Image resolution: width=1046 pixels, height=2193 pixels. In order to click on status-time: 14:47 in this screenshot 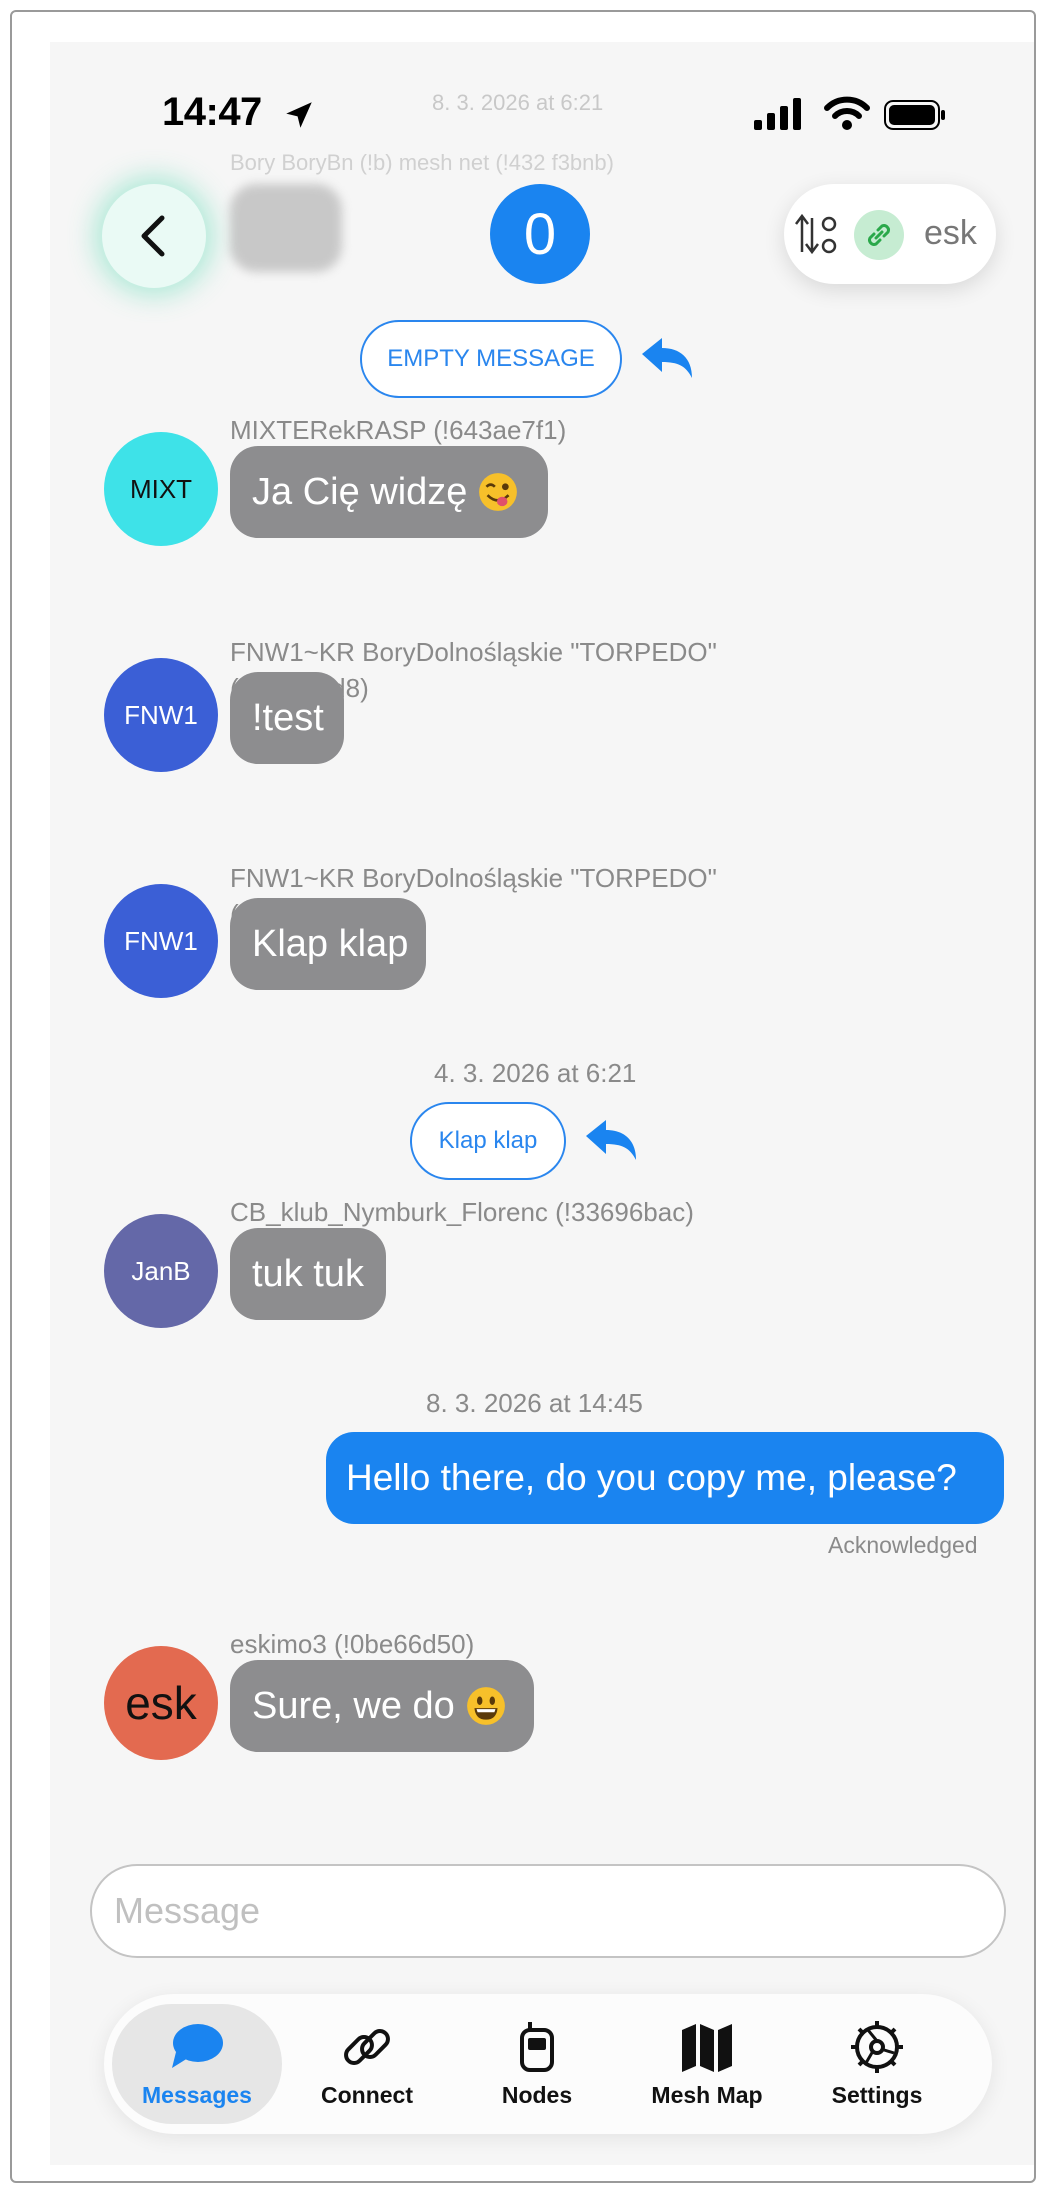, I will do `click(212, 112)`.